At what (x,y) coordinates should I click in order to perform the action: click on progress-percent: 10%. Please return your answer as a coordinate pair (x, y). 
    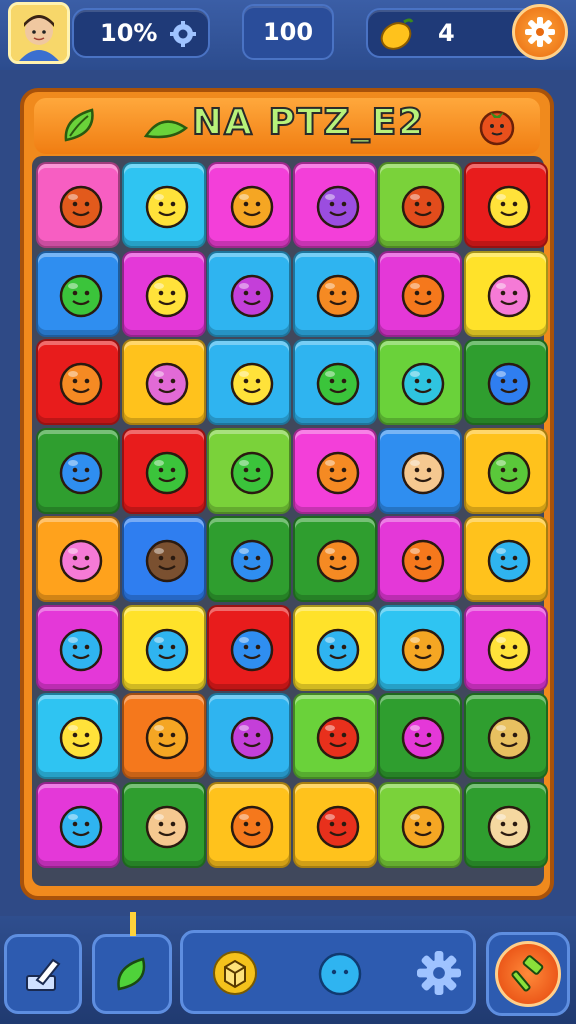
    Looking at the image, I should click on (129, 33).